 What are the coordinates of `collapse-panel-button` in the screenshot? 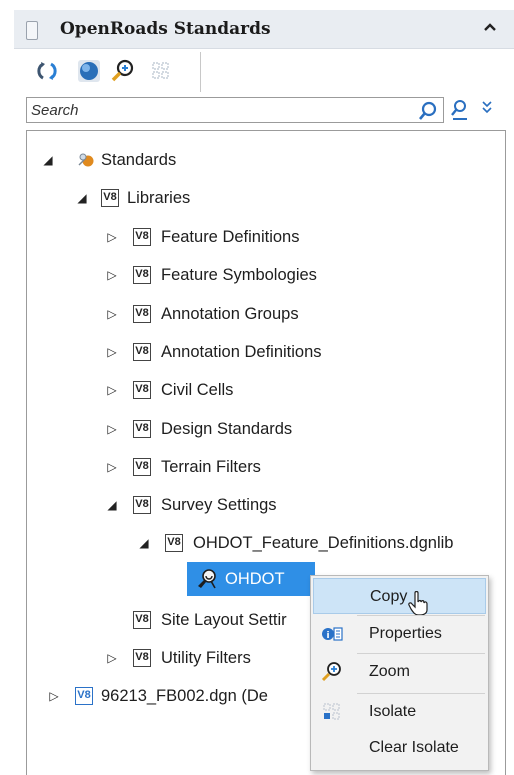 It's located at (490, 28).